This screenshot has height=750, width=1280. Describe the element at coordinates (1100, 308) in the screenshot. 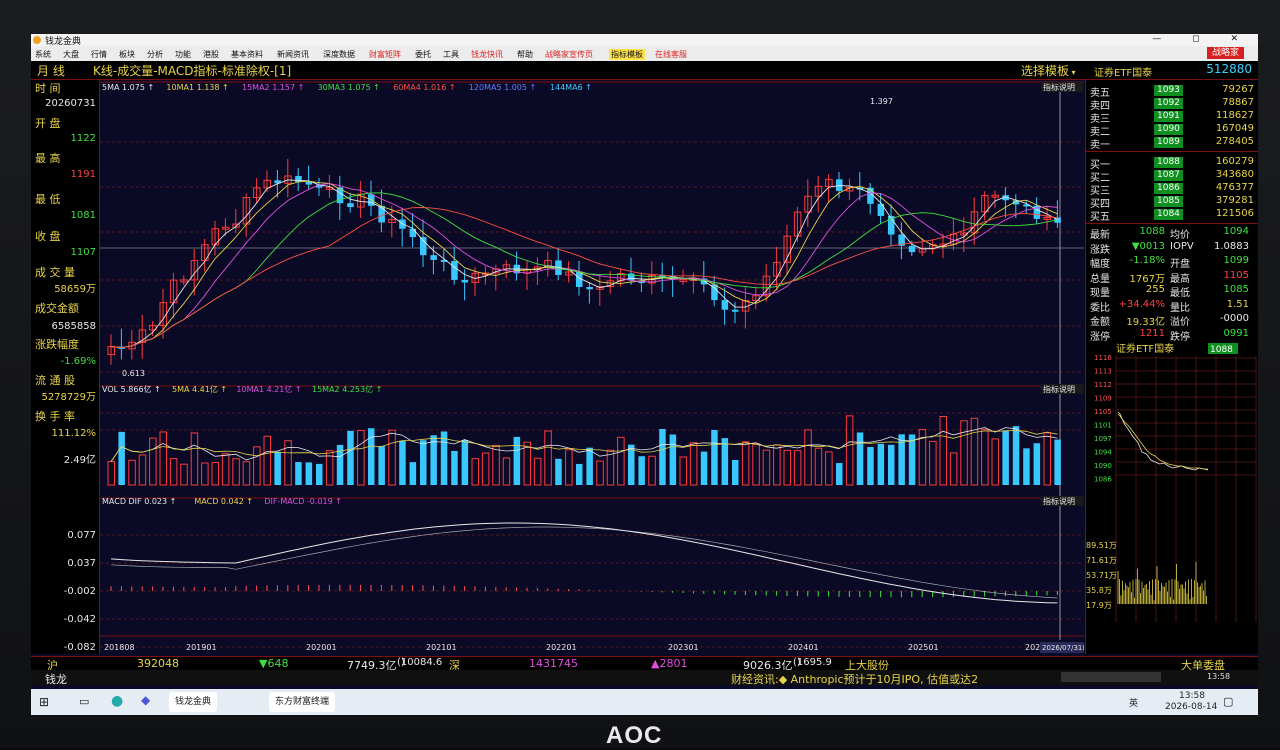

I see `stat-label: 委比` at that location.